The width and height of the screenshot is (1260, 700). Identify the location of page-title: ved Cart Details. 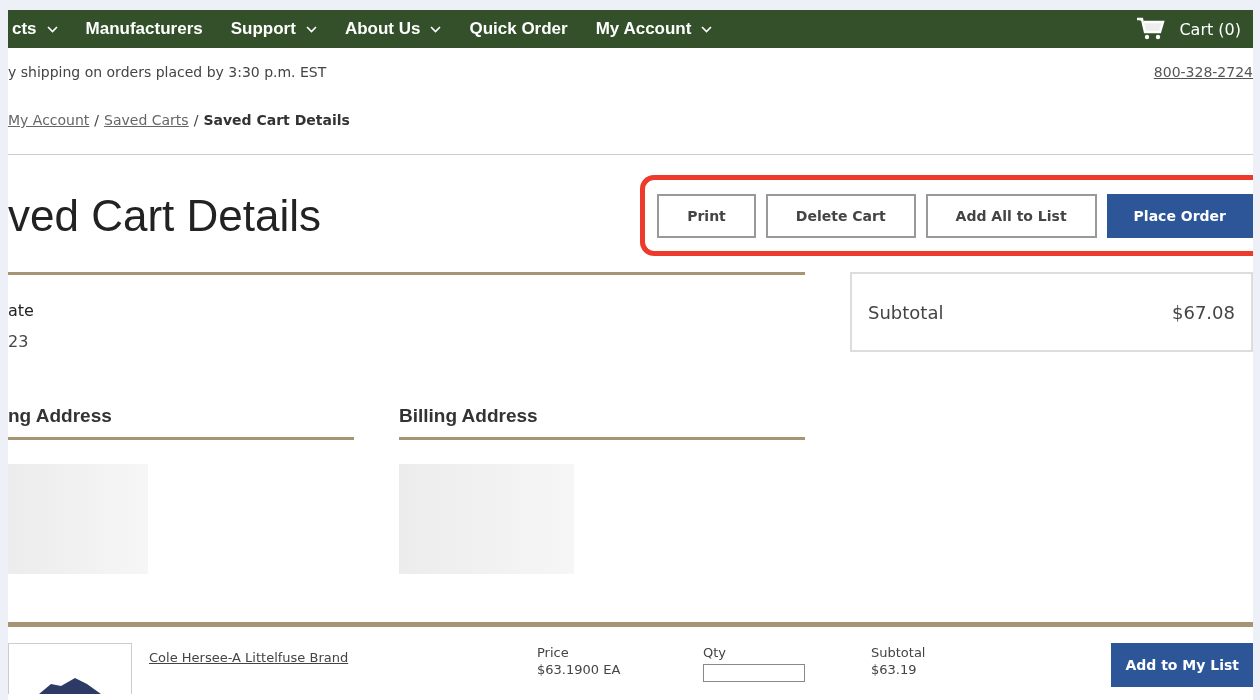
(164, 215).